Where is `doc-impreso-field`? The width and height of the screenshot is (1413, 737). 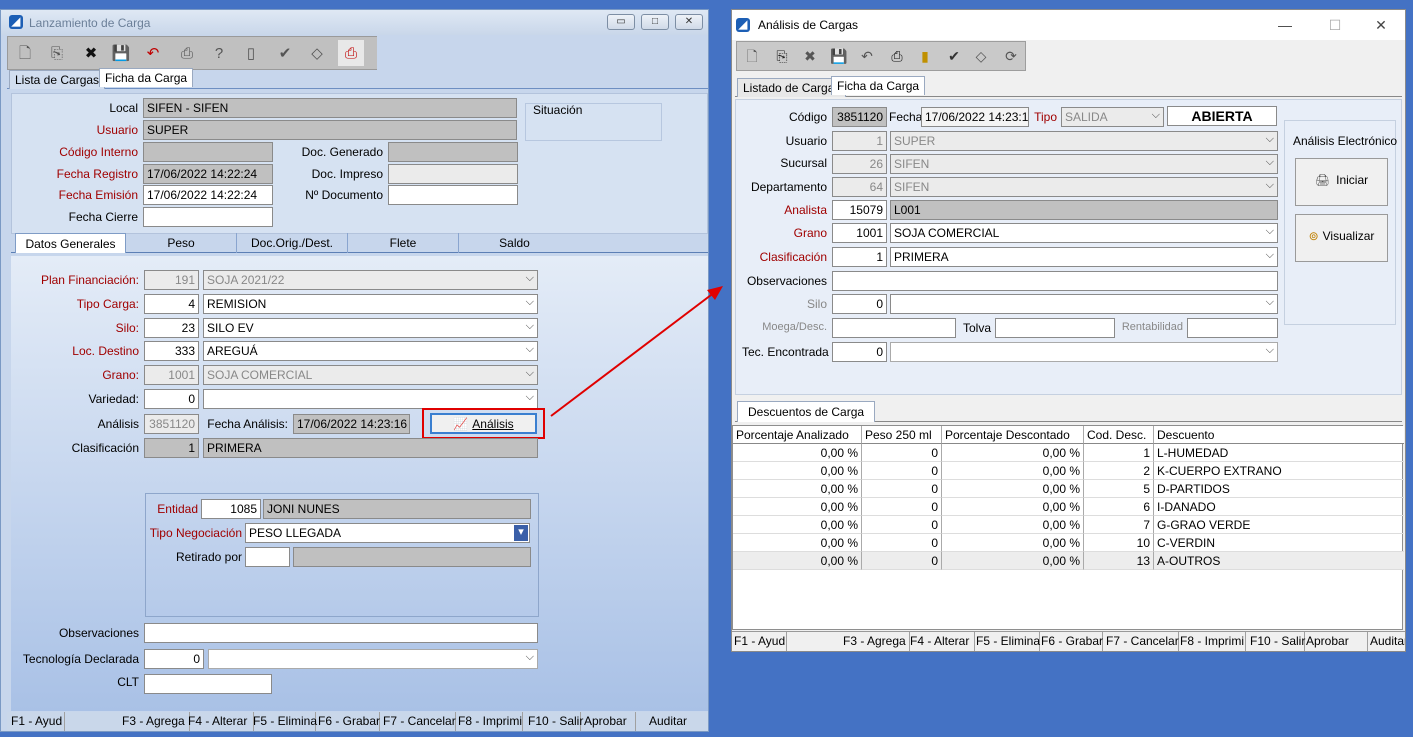 doc-impreso-field is located at coordinates (453, 174).